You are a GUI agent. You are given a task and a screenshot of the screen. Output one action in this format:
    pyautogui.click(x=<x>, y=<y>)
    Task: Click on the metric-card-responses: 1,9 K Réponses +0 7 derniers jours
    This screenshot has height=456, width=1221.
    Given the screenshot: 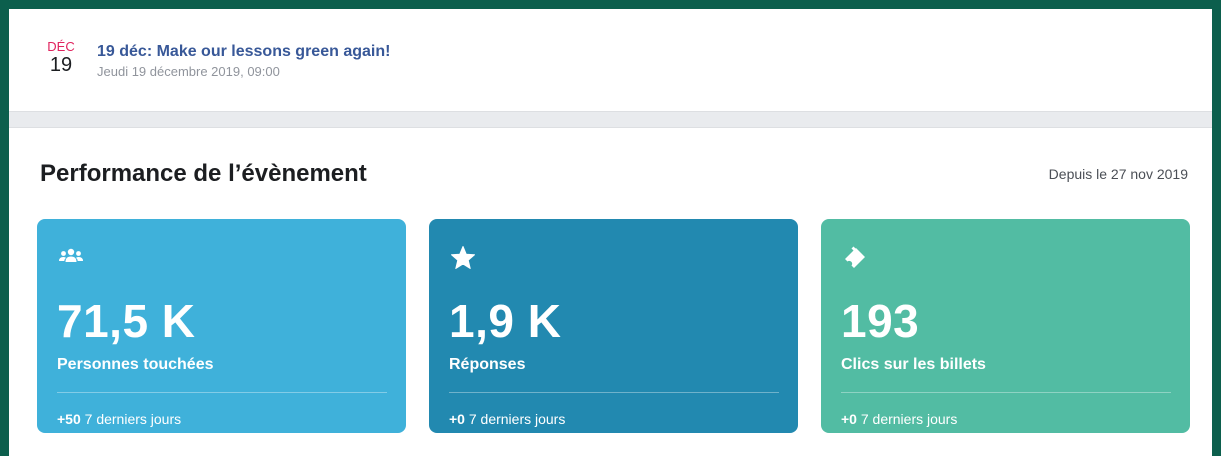 What is the action you would take?
    pyautogui.click(x=613, y=326)
    